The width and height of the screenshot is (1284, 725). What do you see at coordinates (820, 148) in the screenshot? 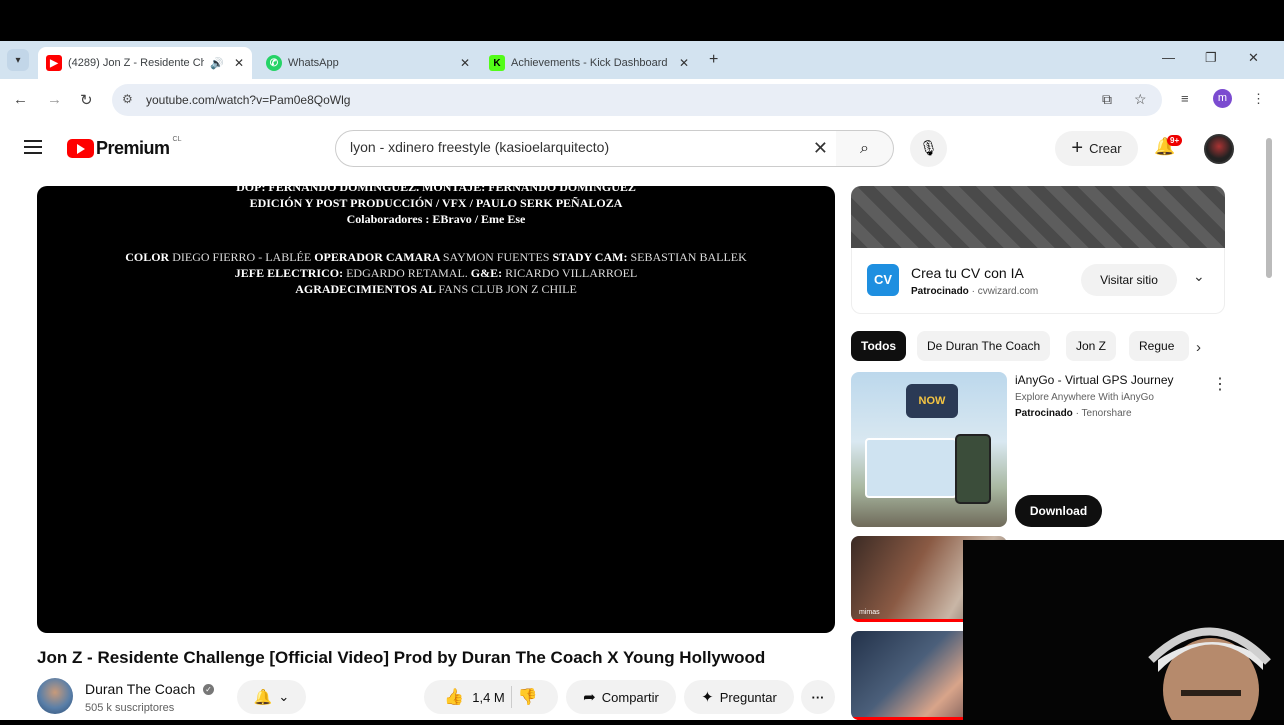
I see `clear-search-icon: ✕` at bounding box center [820, 148].